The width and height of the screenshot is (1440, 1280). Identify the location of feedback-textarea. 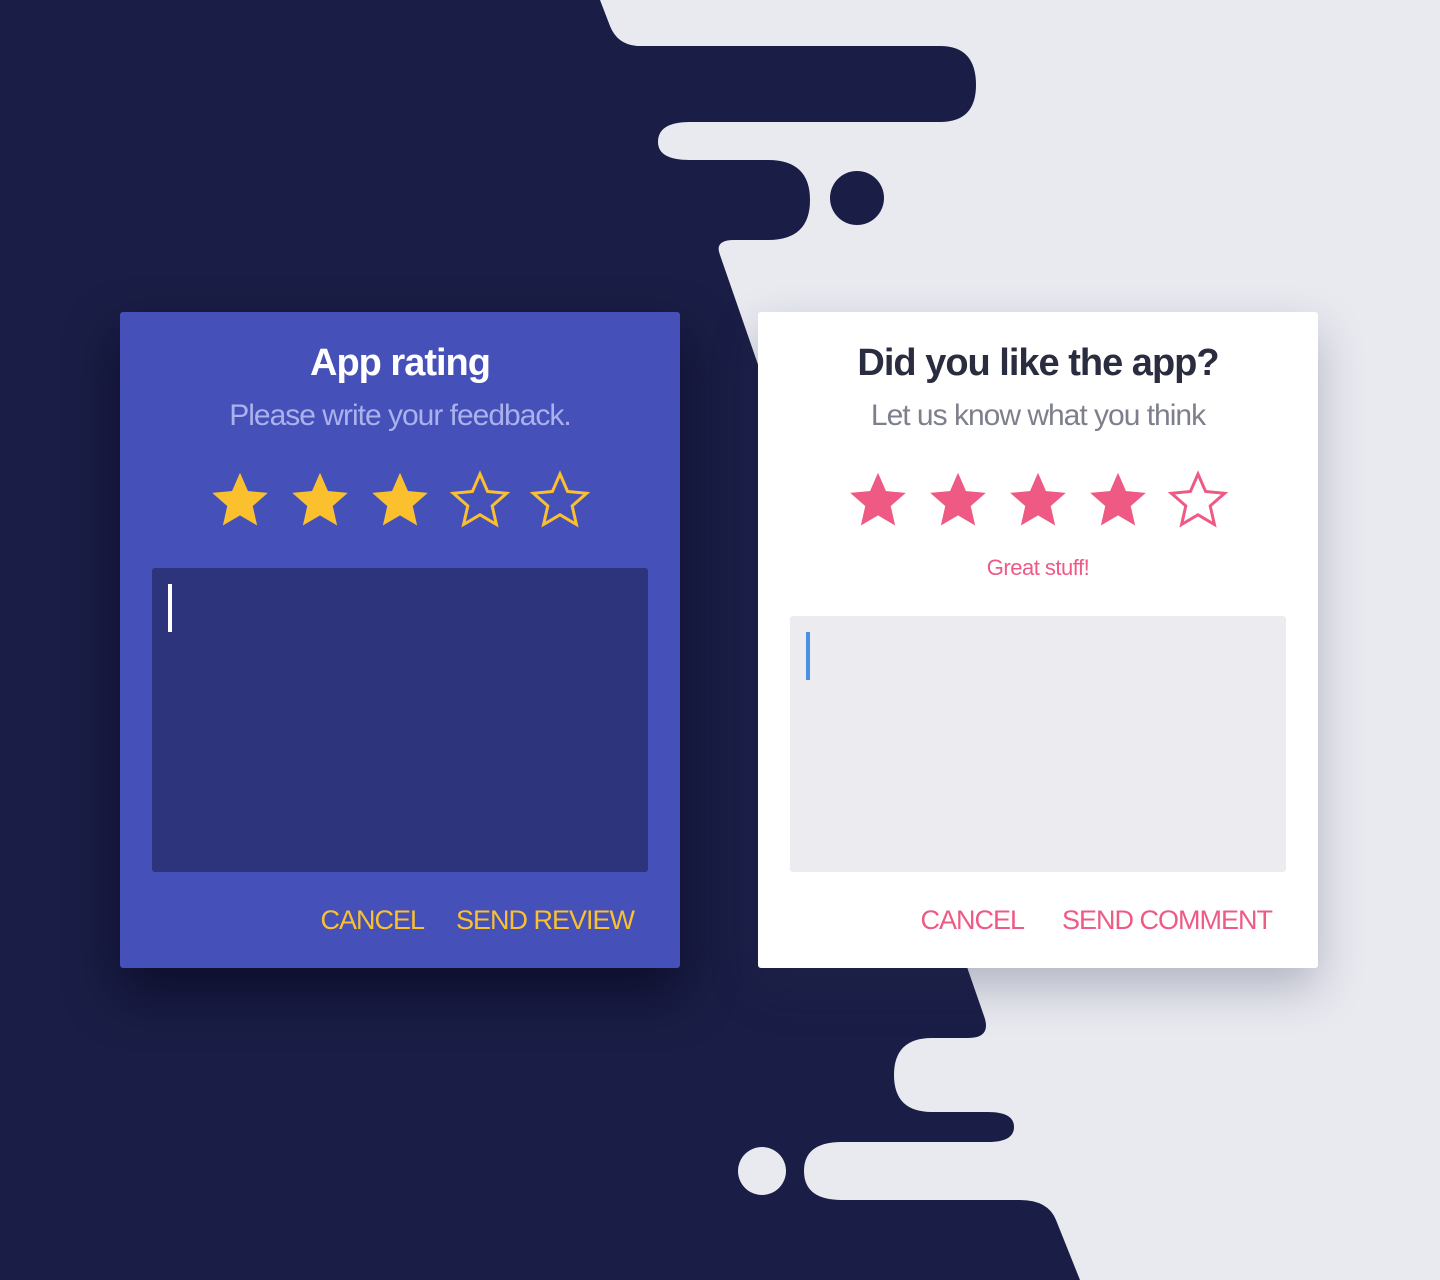
(400, 720).